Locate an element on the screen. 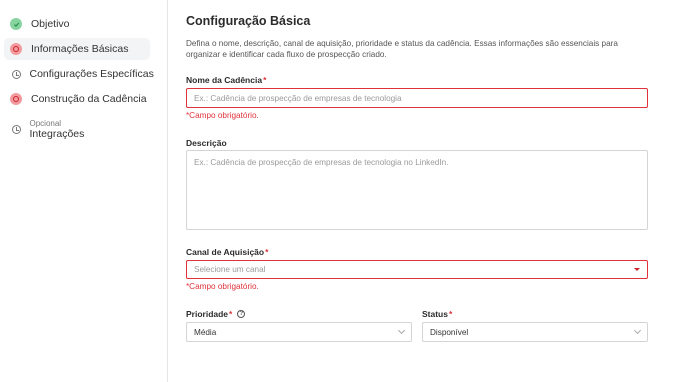 This screenshot has width=688, height=382. sidebar-item-label: Configurações Específicas is located at coordinates (91, 74).